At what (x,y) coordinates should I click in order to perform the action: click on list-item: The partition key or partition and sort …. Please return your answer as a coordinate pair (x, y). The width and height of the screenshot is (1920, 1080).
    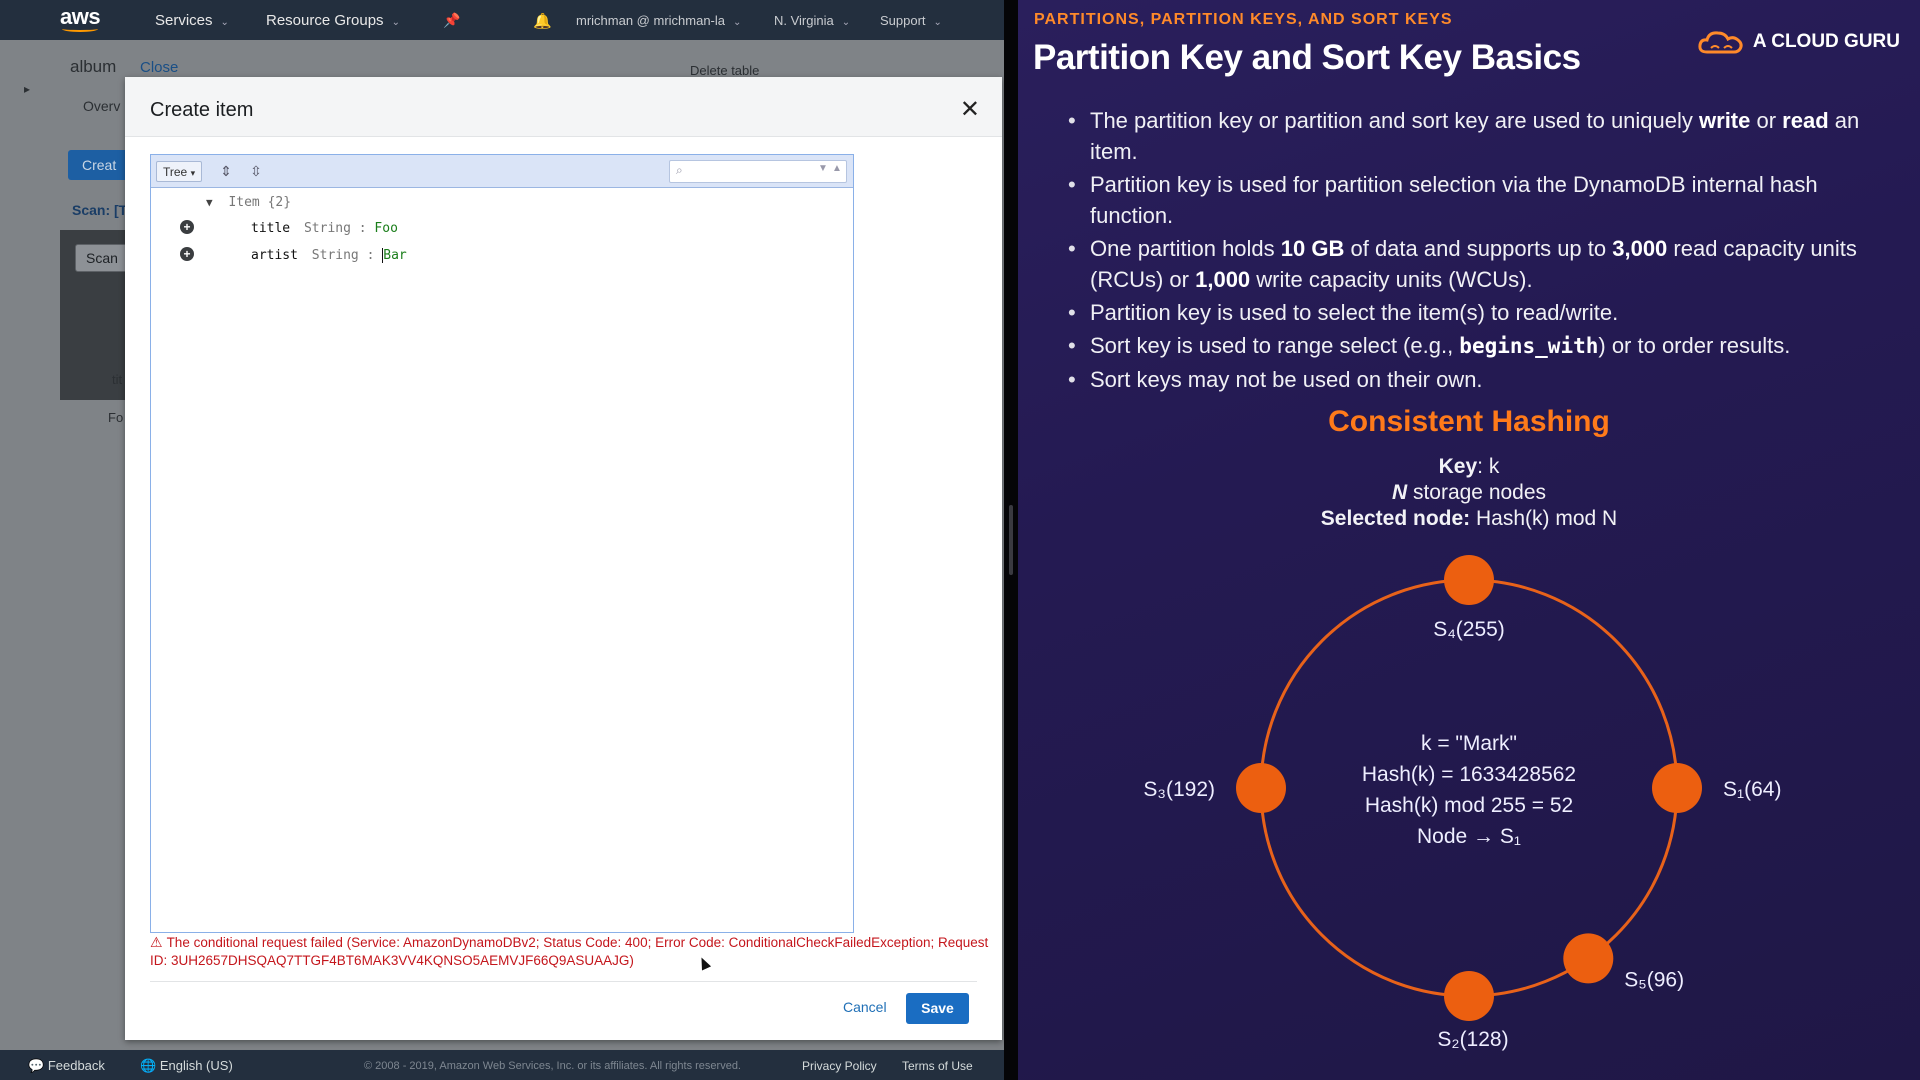
    Looking at the image, I should click on (1483, 136).